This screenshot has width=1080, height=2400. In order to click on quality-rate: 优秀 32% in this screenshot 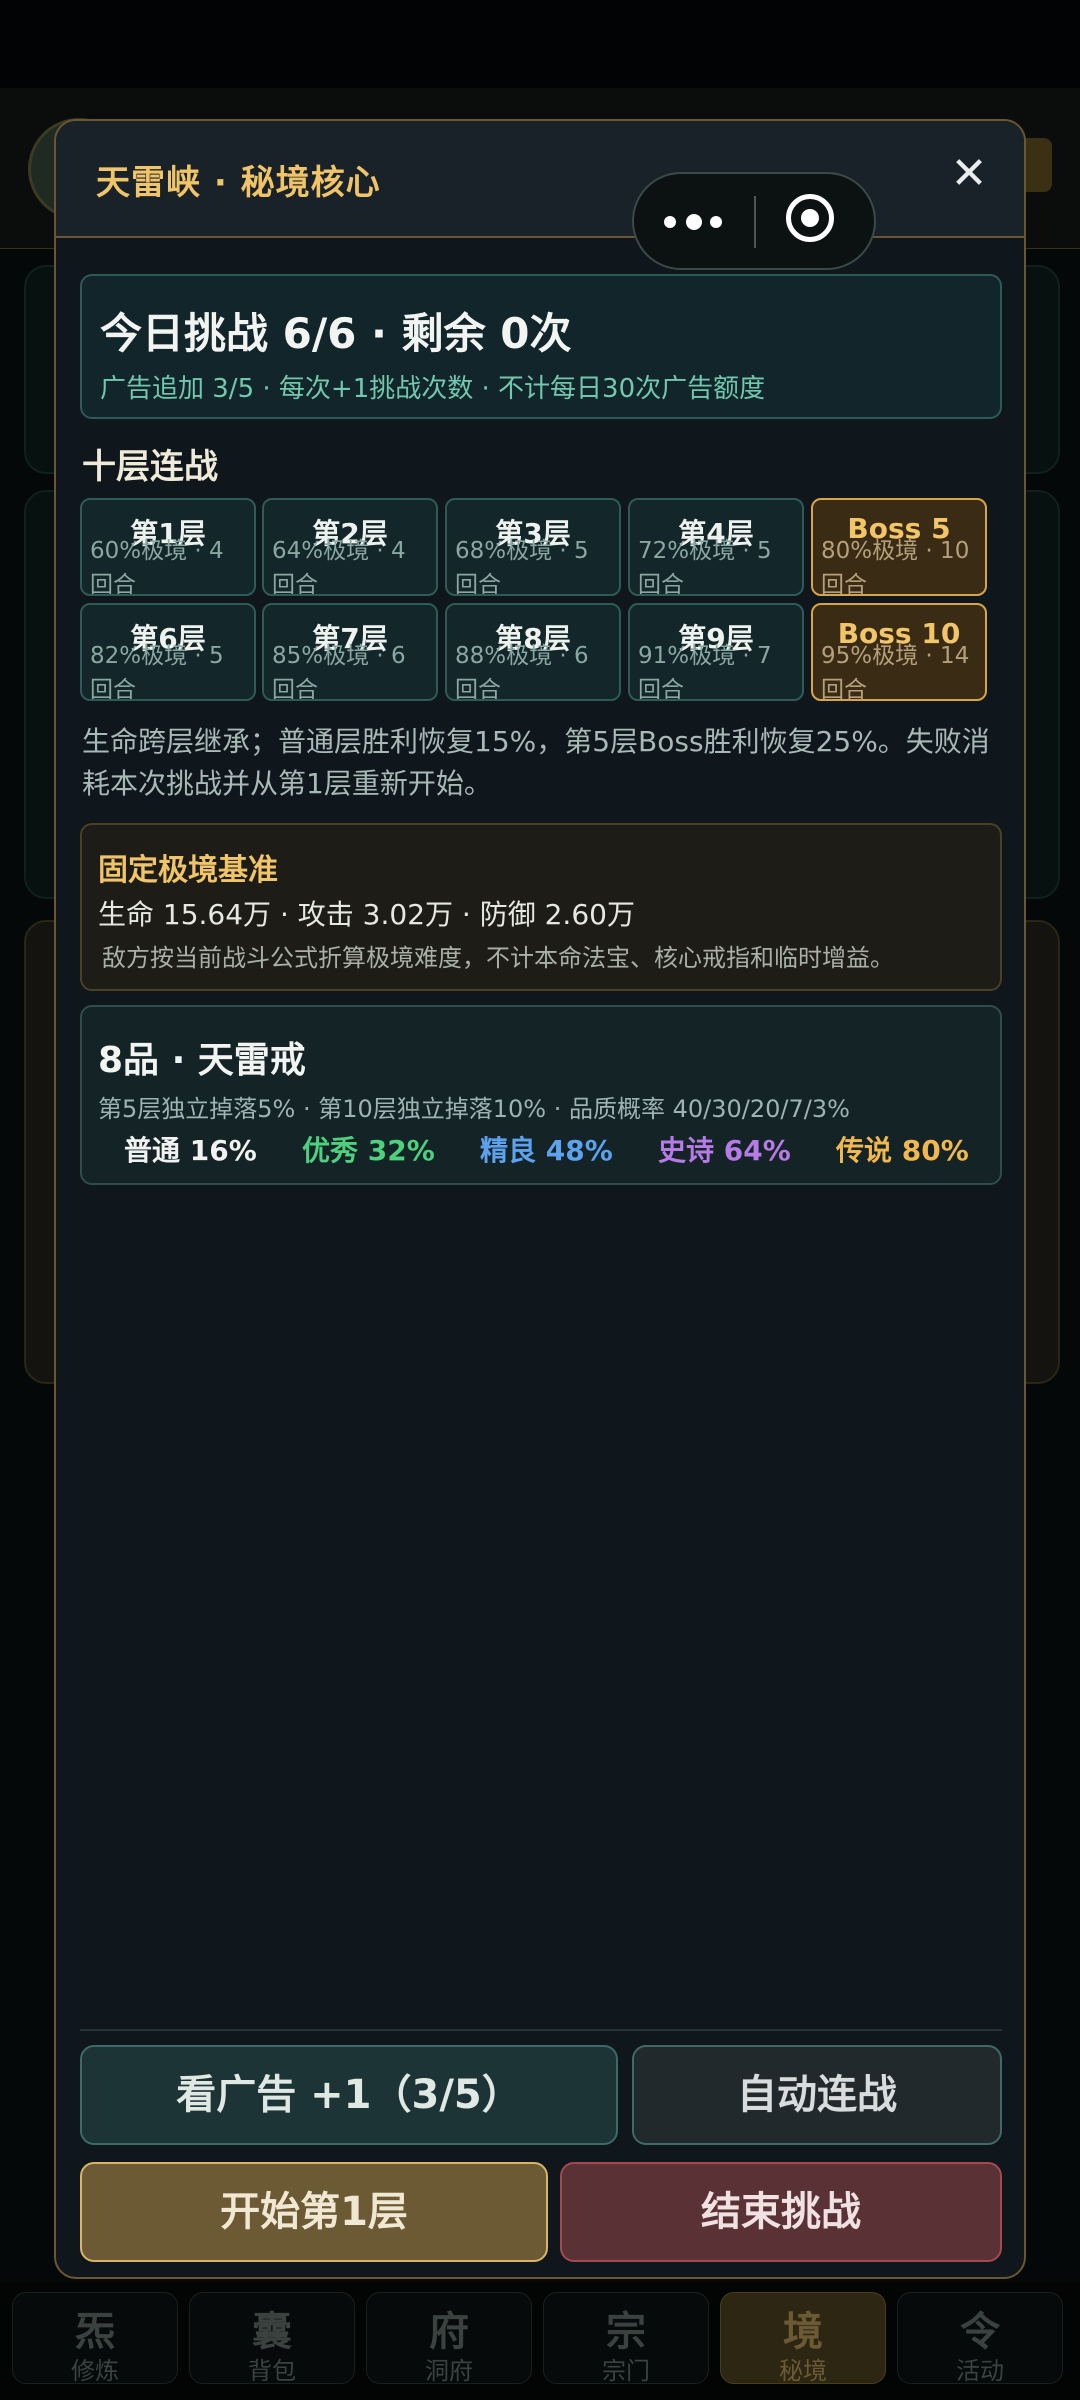, I will do `click(368, 1150)`.